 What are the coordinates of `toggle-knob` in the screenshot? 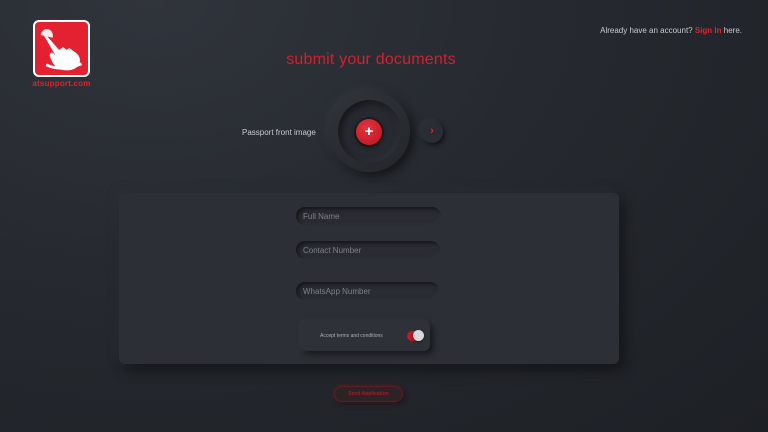 It's located at (418, 335).